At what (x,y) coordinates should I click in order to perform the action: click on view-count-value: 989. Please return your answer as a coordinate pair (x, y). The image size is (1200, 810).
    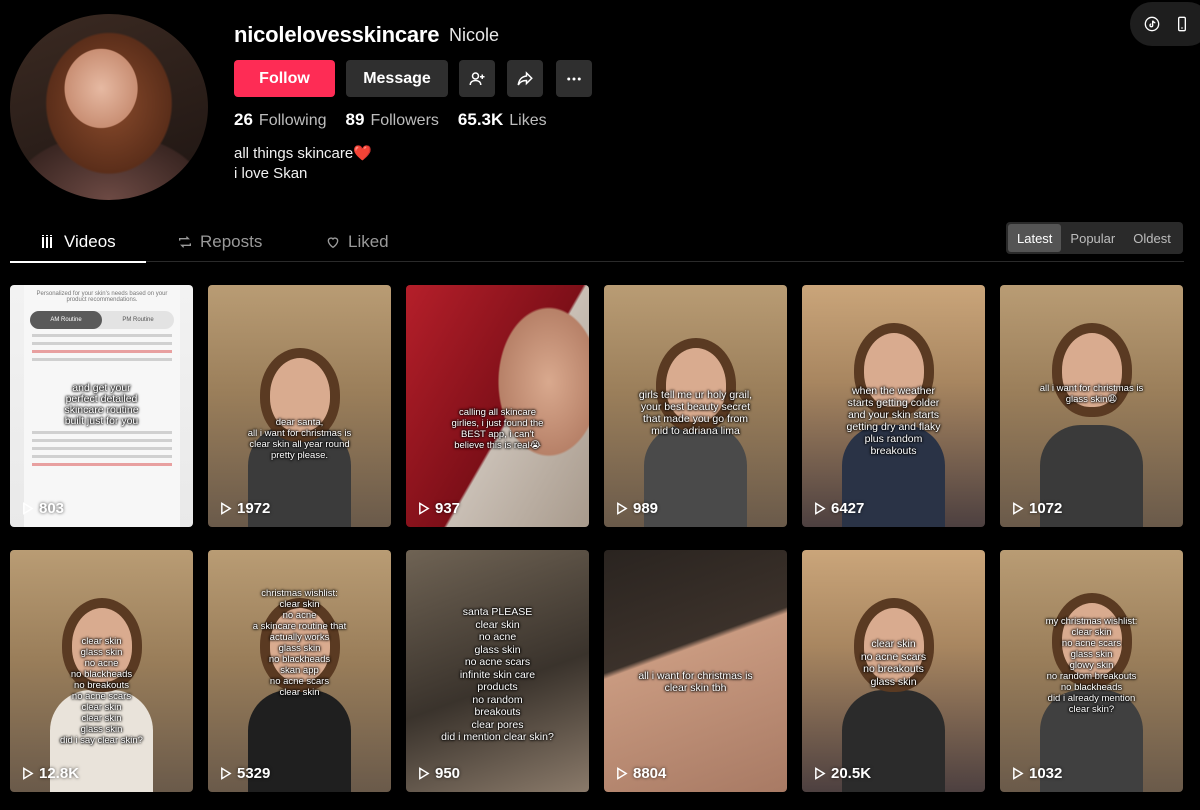
    Looking at the image, I should click on (646, 508).